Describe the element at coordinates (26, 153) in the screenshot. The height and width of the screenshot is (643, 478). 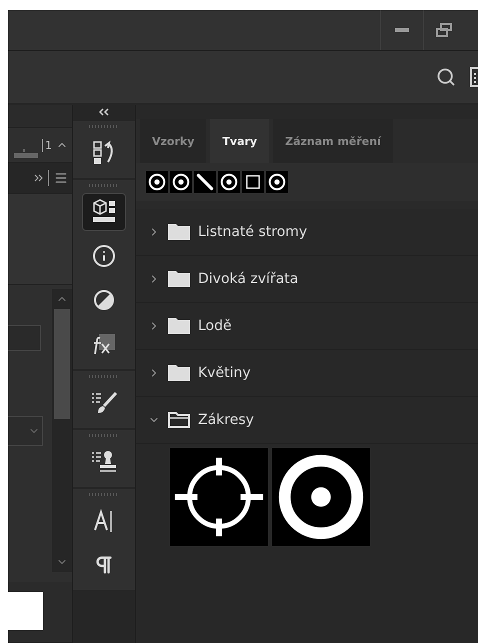
I see `ruler-icon` at that location.